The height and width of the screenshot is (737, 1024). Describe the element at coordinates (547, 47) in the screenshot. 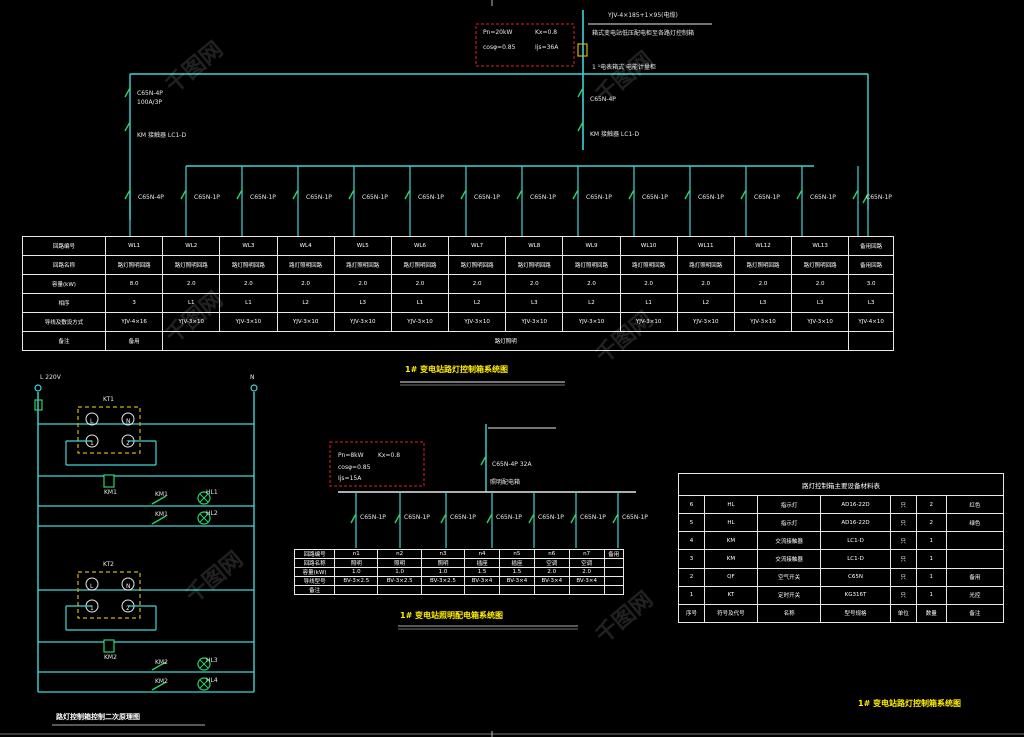

I see `legend-line: Ijs=36A` at that location.